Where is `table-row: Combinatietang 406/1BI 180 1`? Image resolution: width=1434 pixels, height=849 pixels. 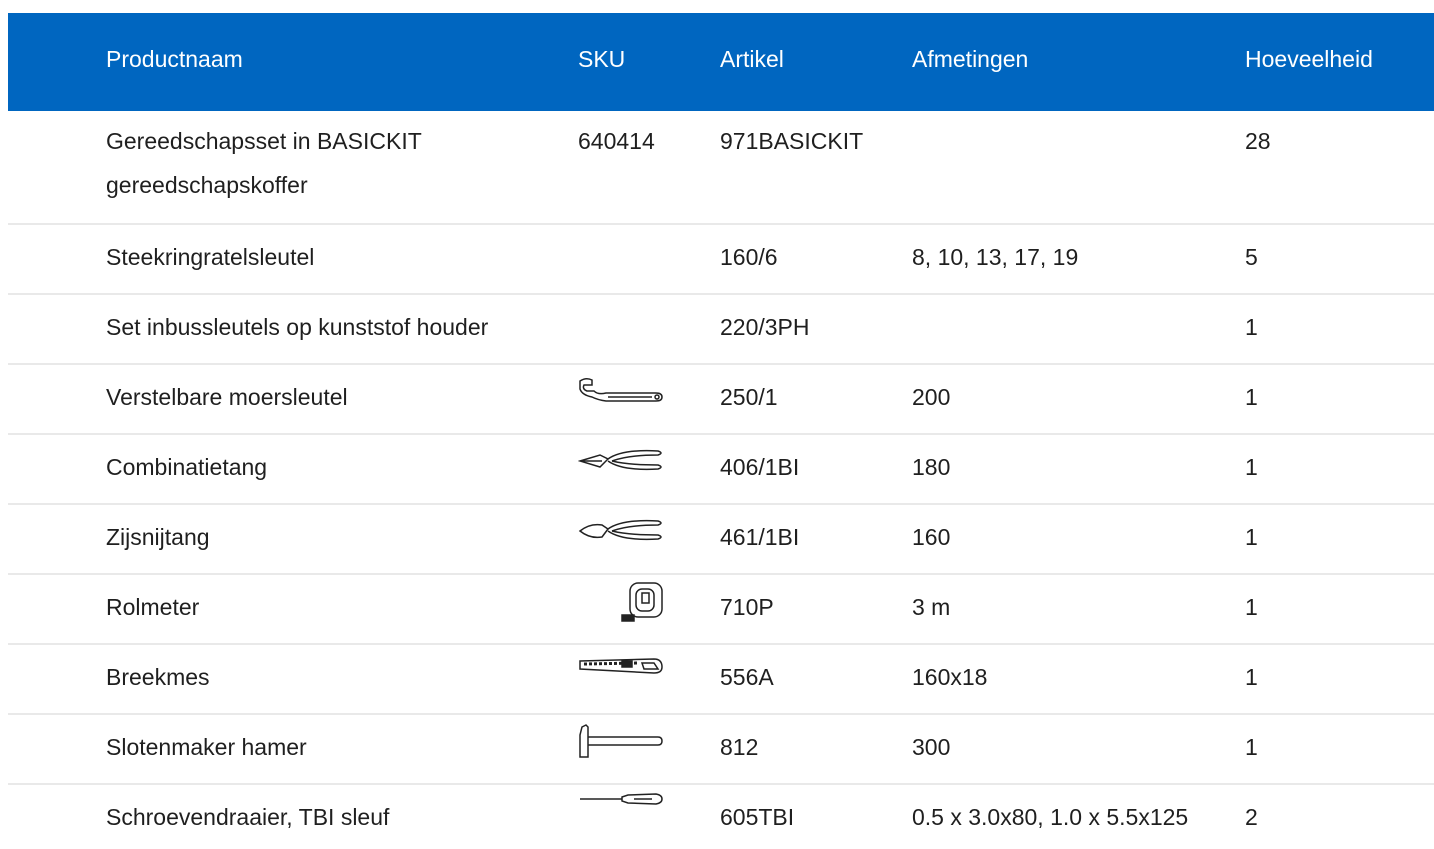 table-row: Combinatietang 406/1BI 180 1 is located at coordinates (721, 470).